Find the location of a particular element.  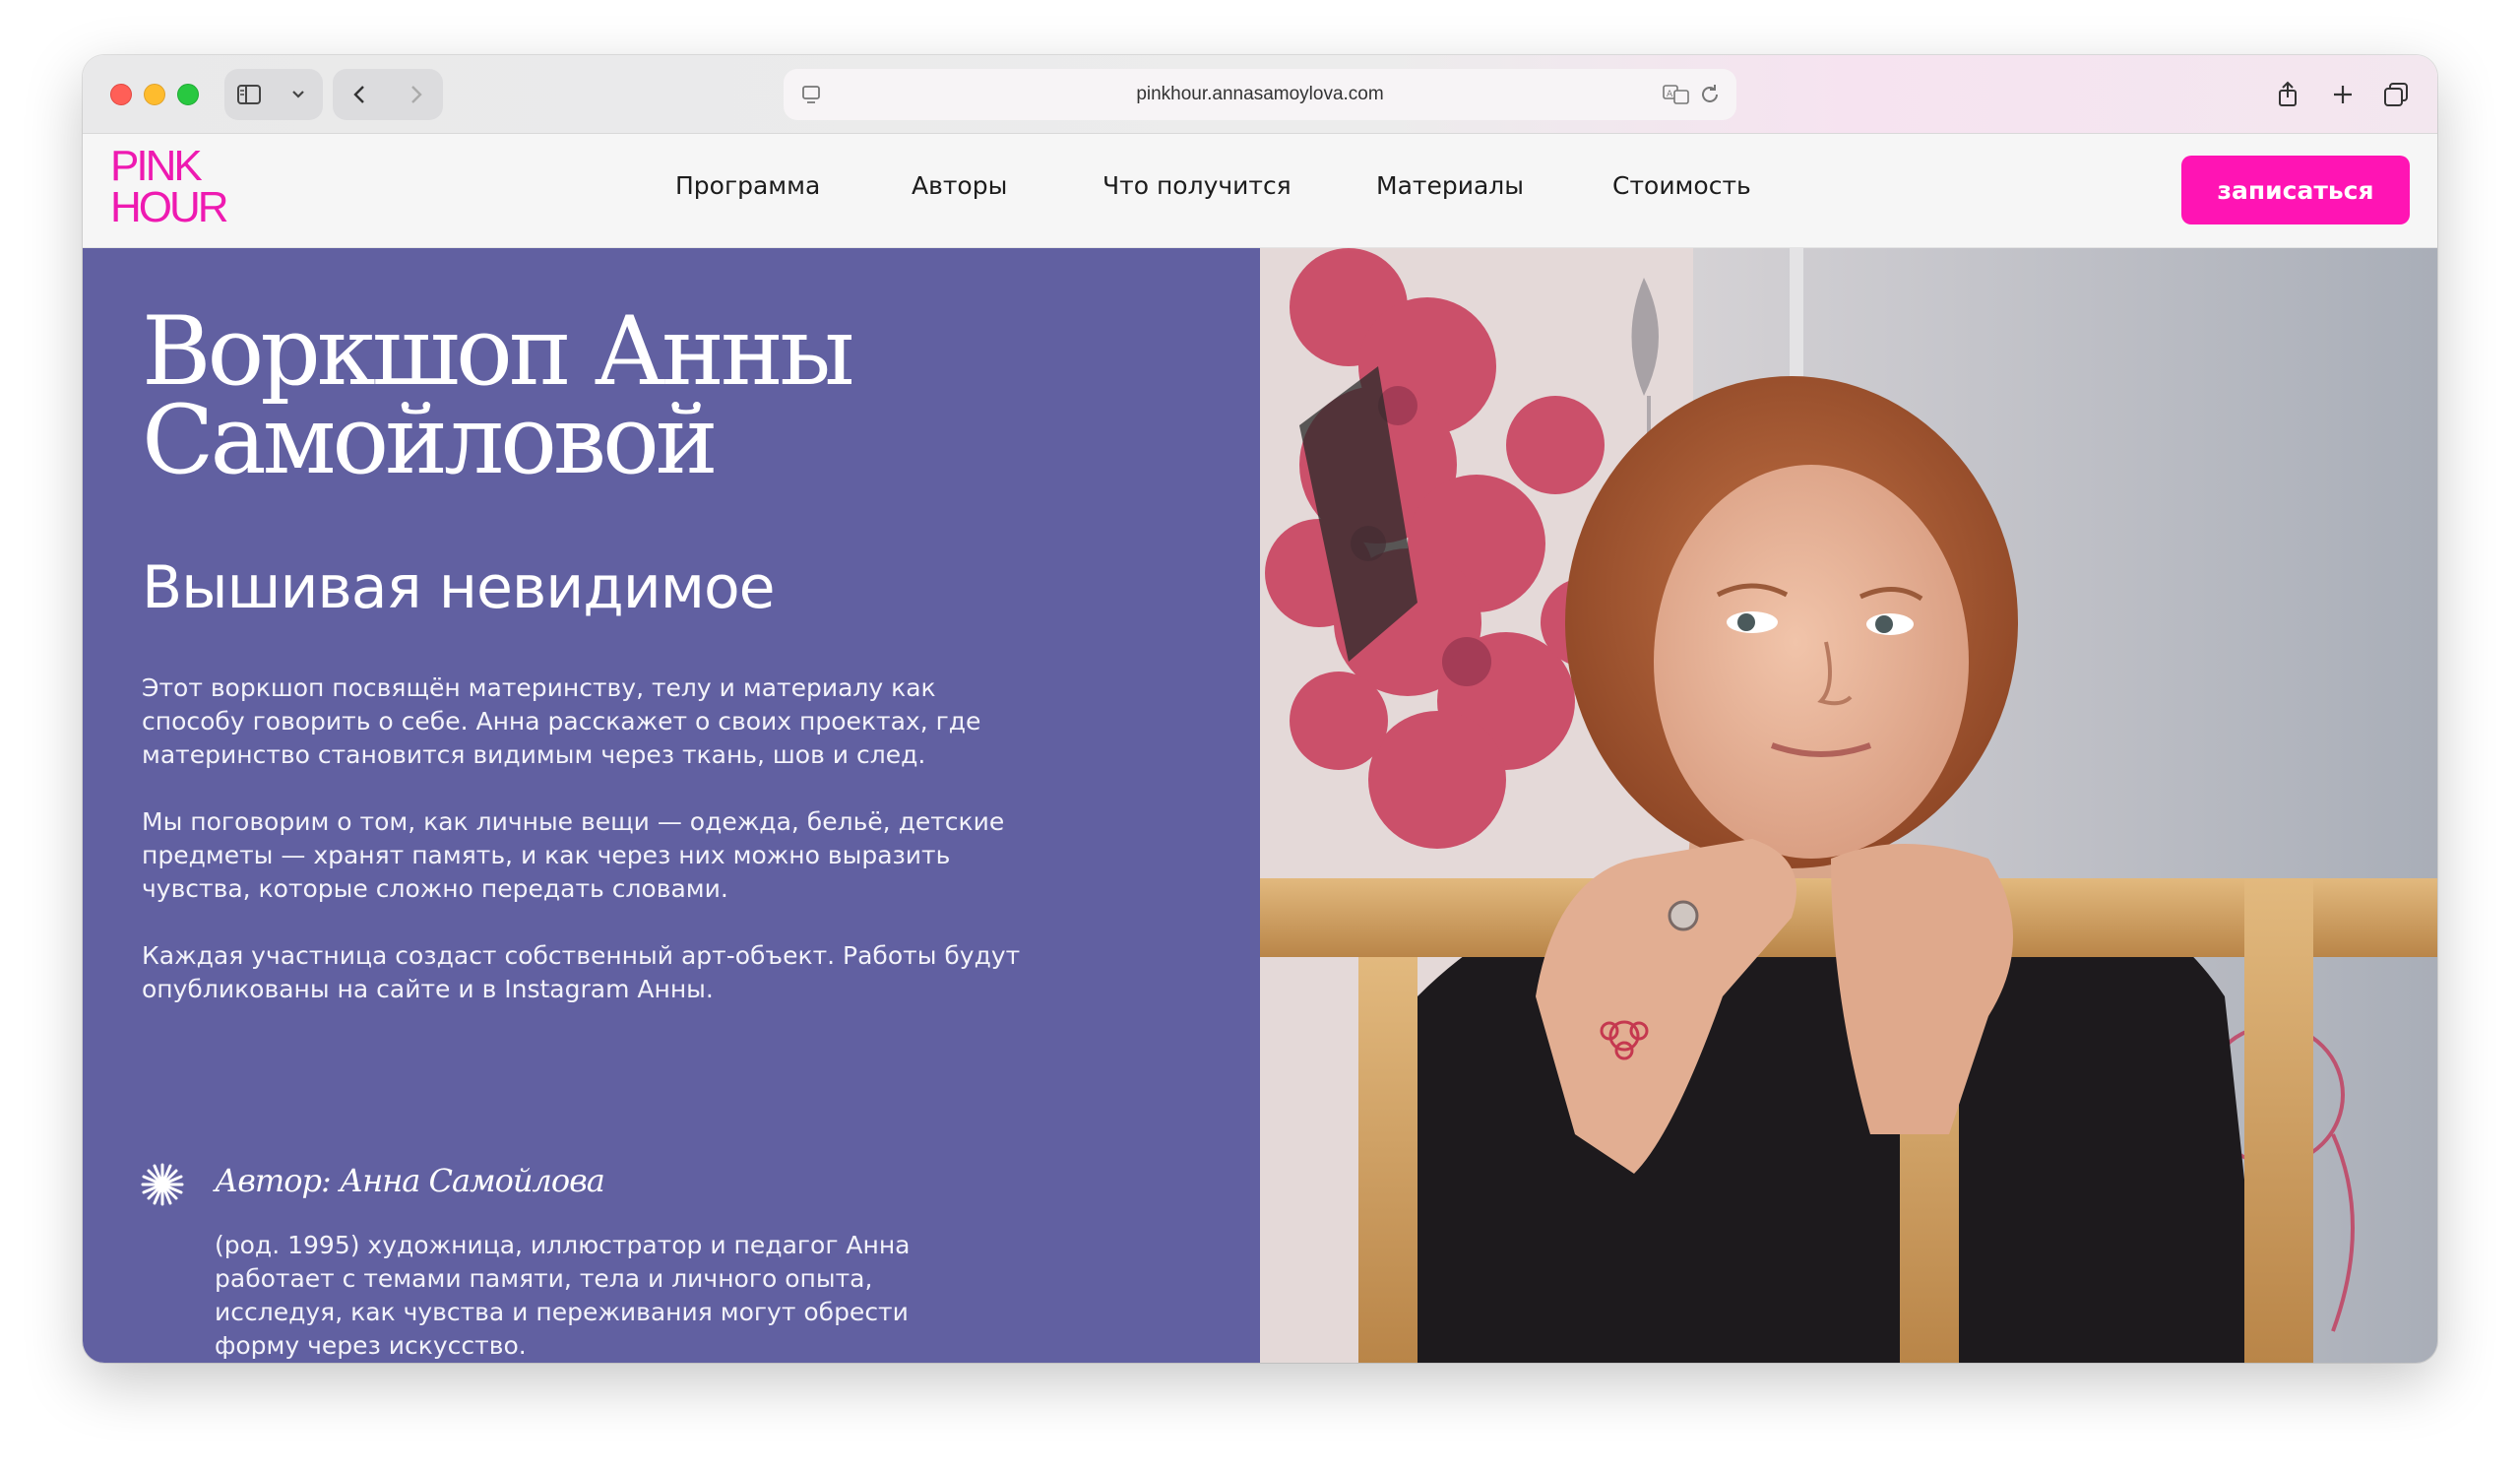

history-nav-group is located at coordinates (388, 94).